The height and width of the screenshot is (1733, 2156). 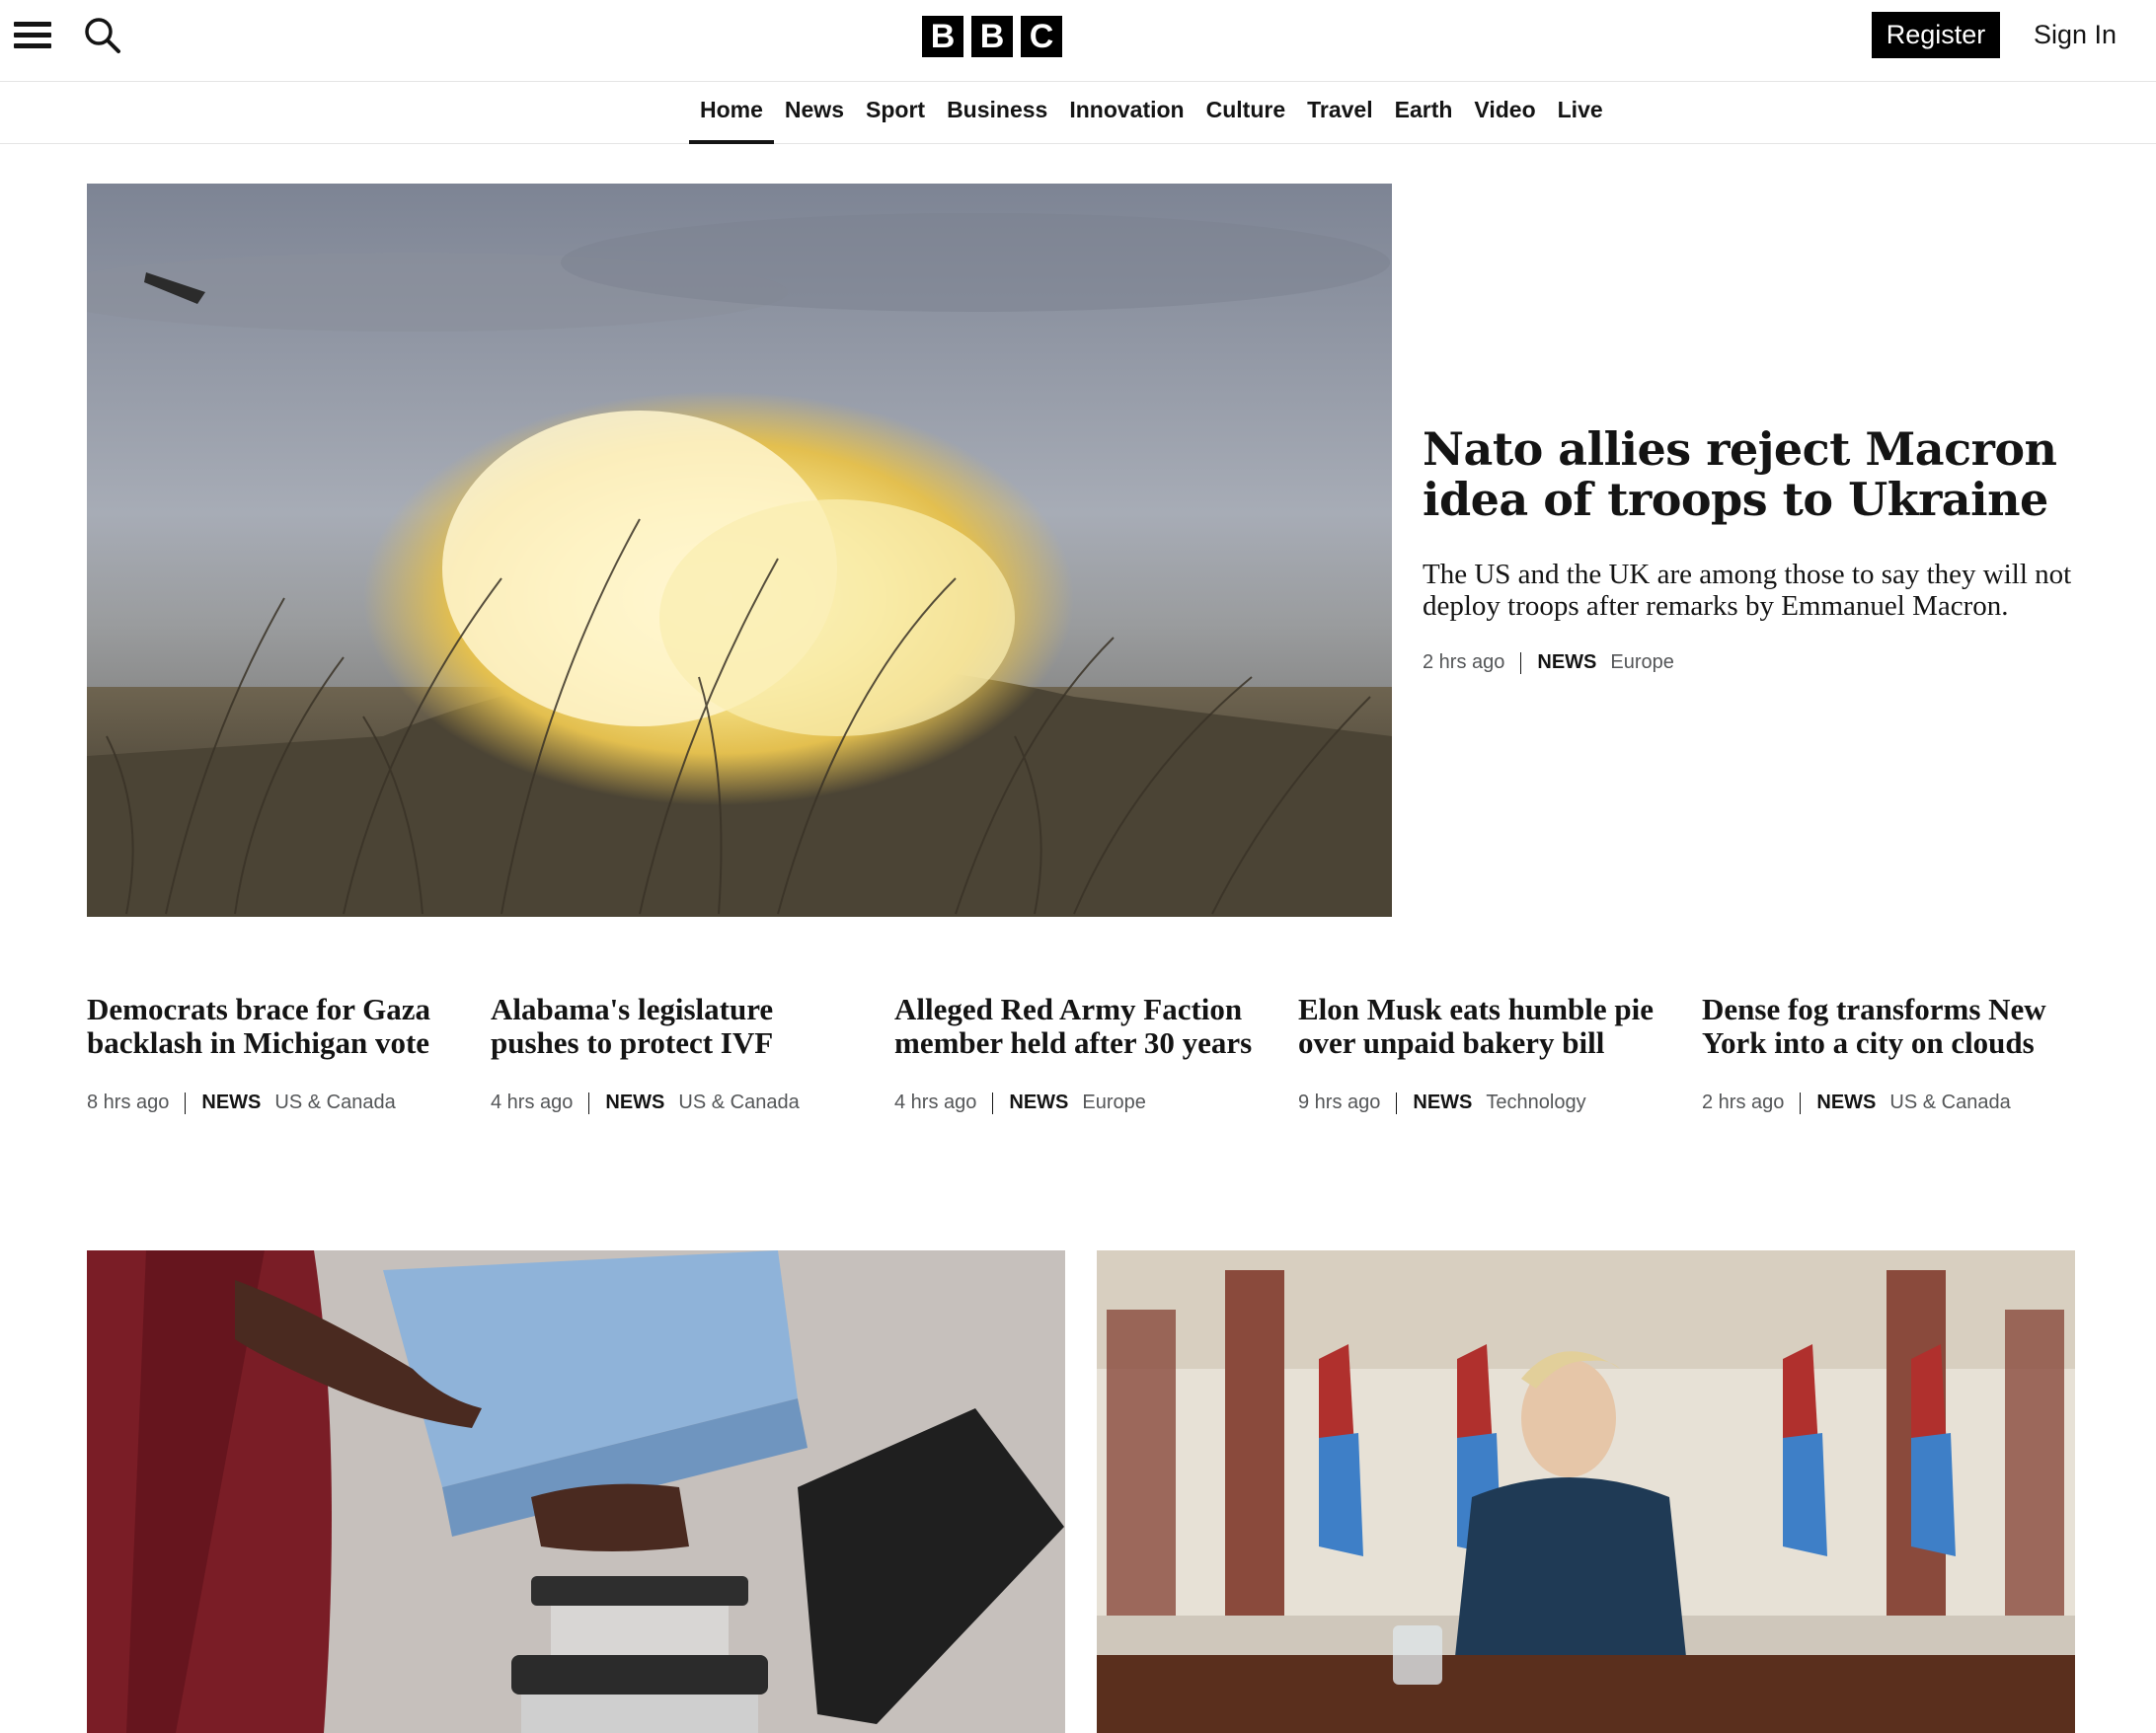 I want to click on nav-item-live: Live, so click(x=1580, y=113).